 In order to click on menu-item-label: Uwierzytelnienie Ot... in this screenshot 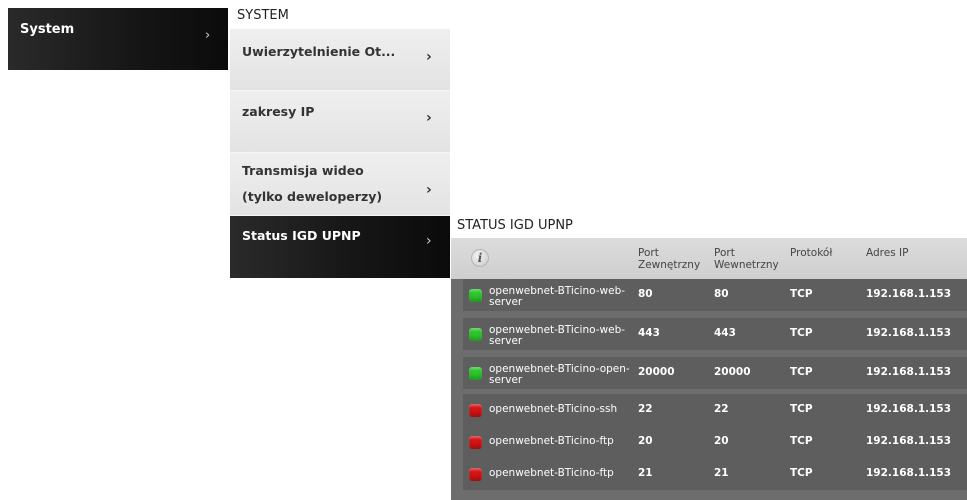, I will do `click(319, 51)`.